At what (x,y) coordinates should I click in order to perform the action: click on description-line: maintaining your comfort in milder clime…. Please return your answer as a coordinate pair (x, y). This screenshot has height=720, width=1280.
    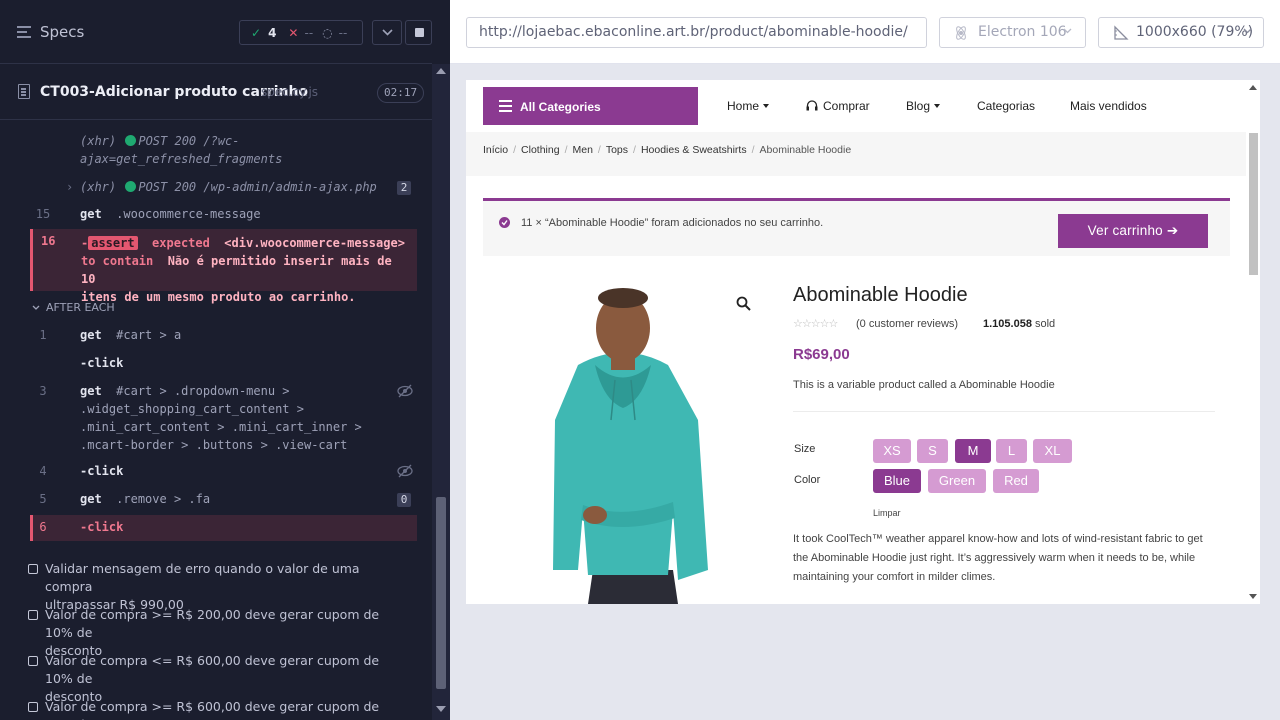
    Looking at the image, I should click on (894, 577).